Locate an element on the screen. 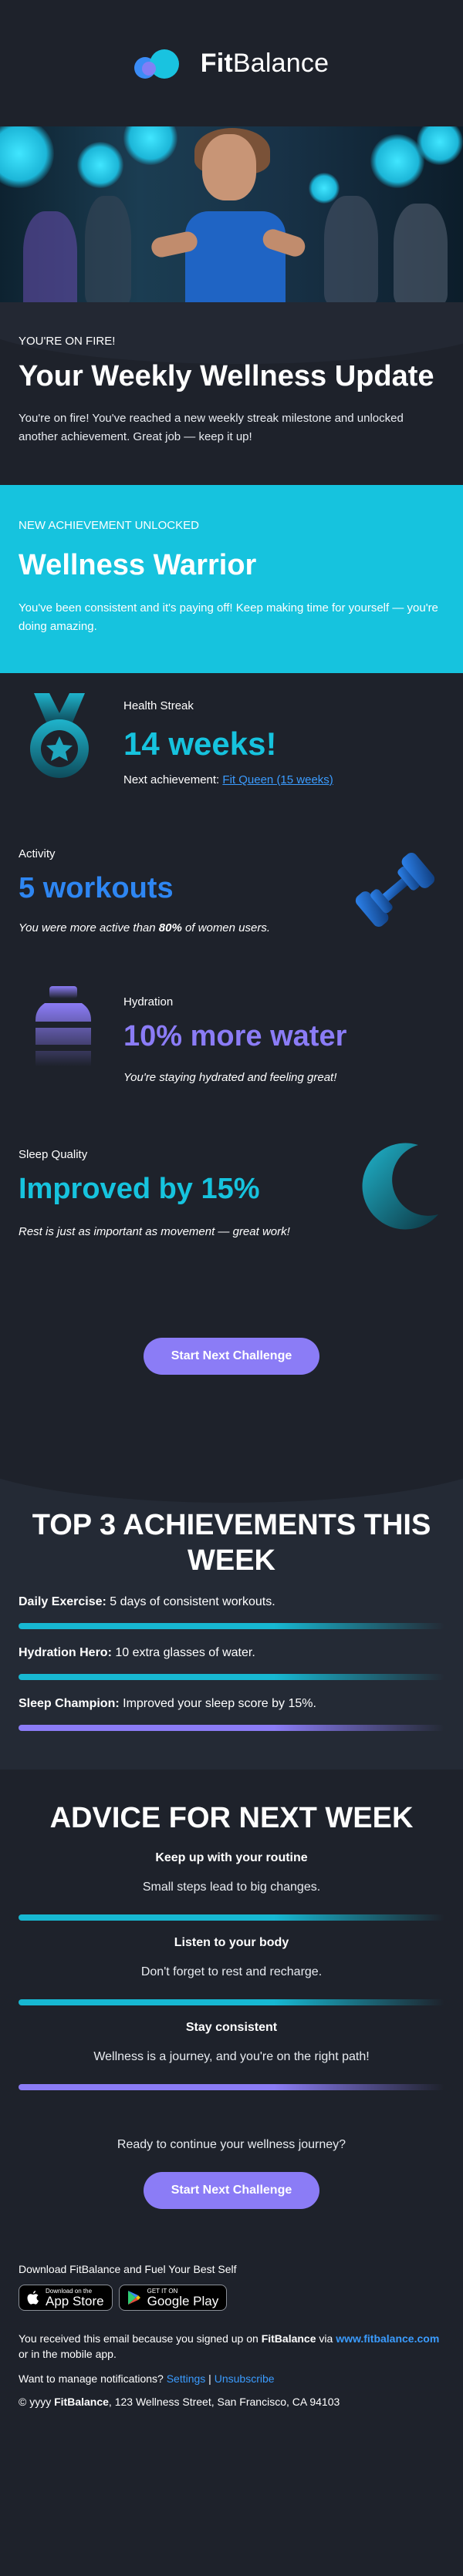 The height and width of the screenshot is (2576, 463). google-play-icon is located at coordinates (133, 2298).